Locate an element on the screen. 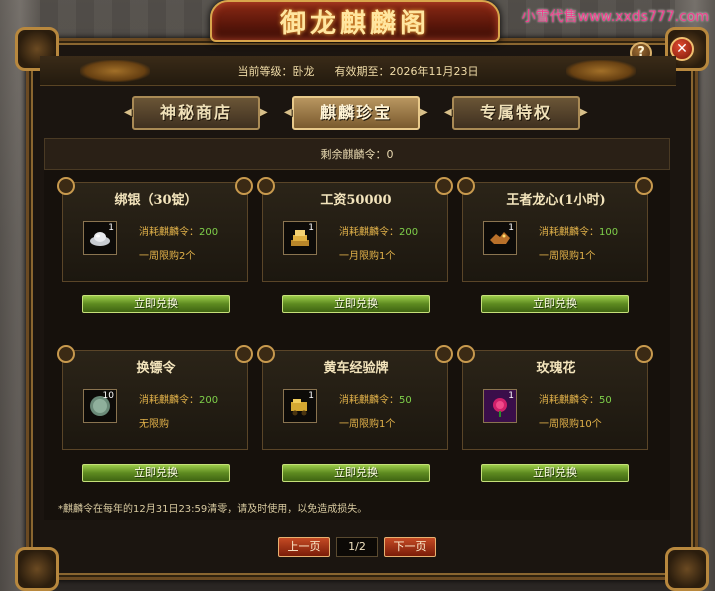  item-card: 玫瑰花 1 消耗麒麟令：50 一周限购10个 is located at coordinates (555, 397).